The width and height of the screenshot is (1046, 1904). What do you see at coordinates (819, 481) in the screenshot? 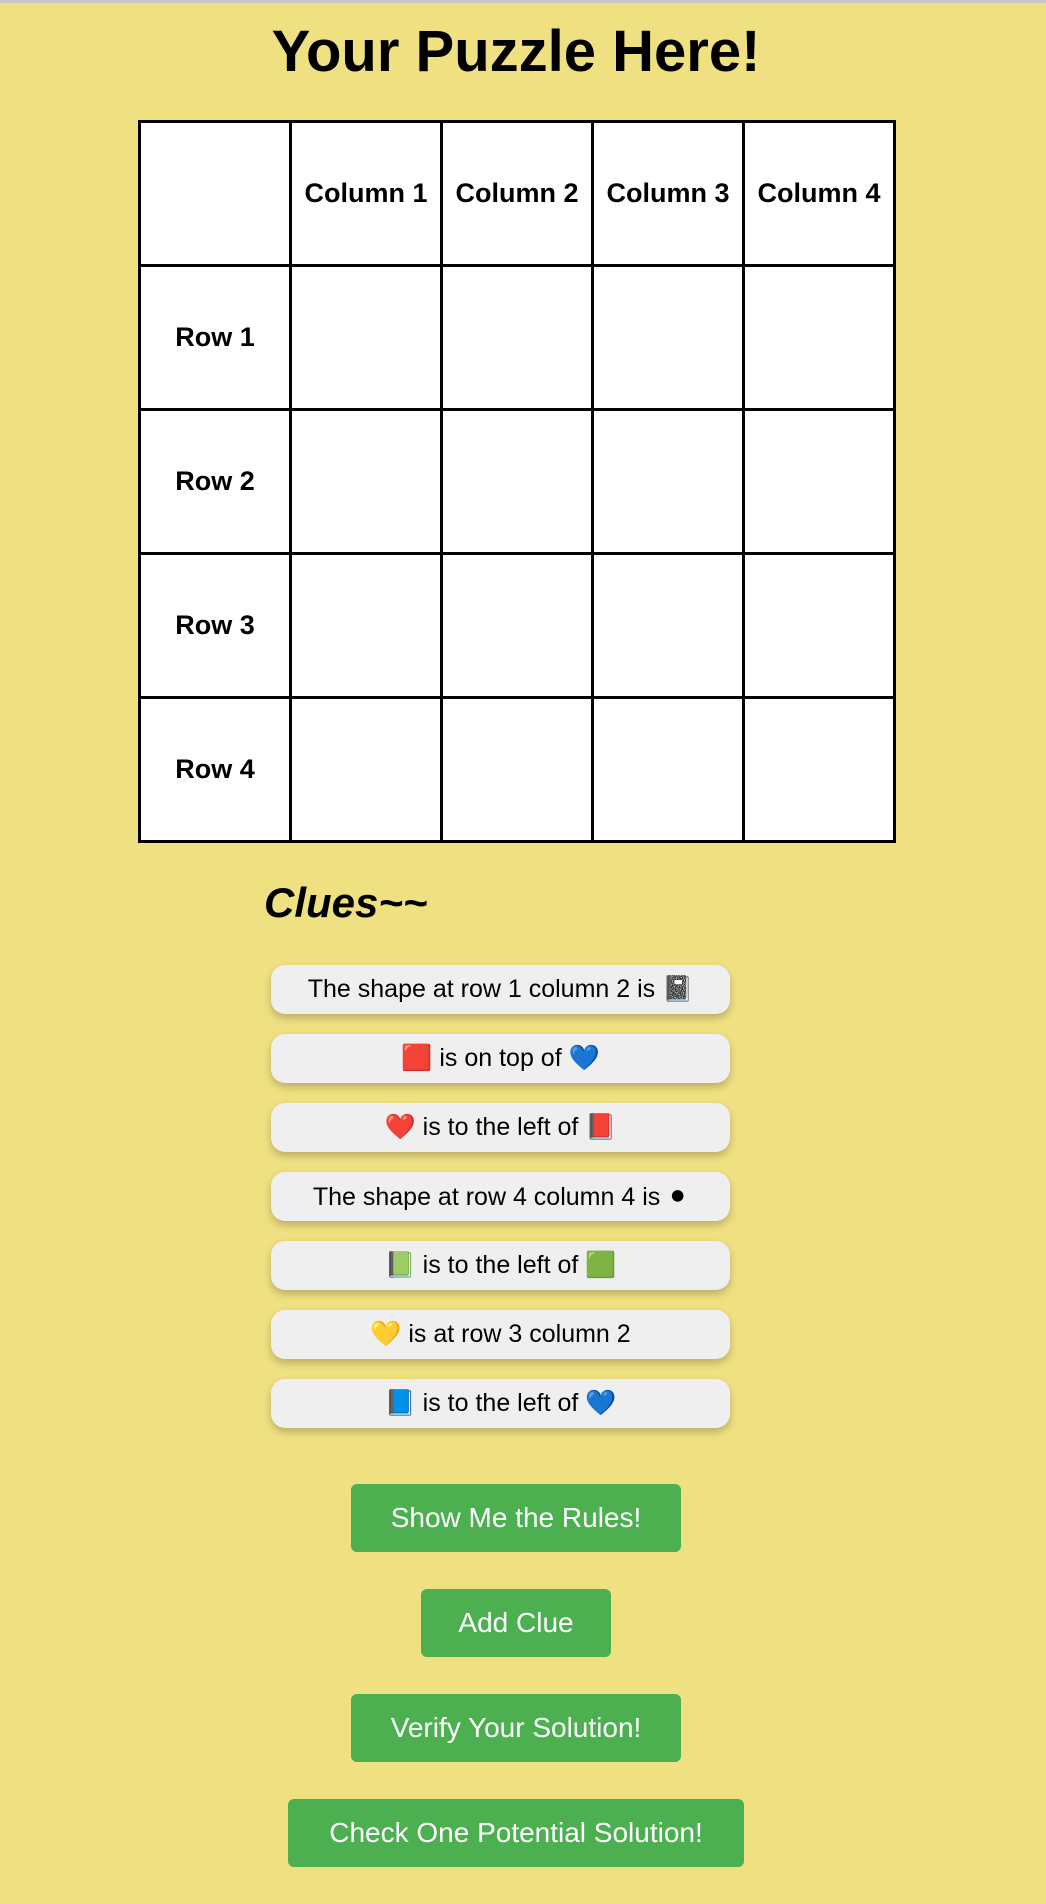
I see `grid-cell-r2-c4` at bounding box center [819, 481].